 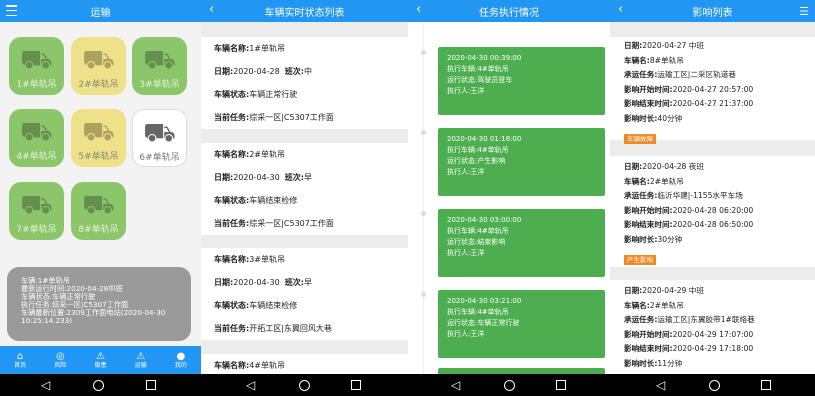 What do you see at coordinates (291, 223) in the screenshot?
I see `field-value: 综采一区|C5307工作面` at bounding box center [291, 223].